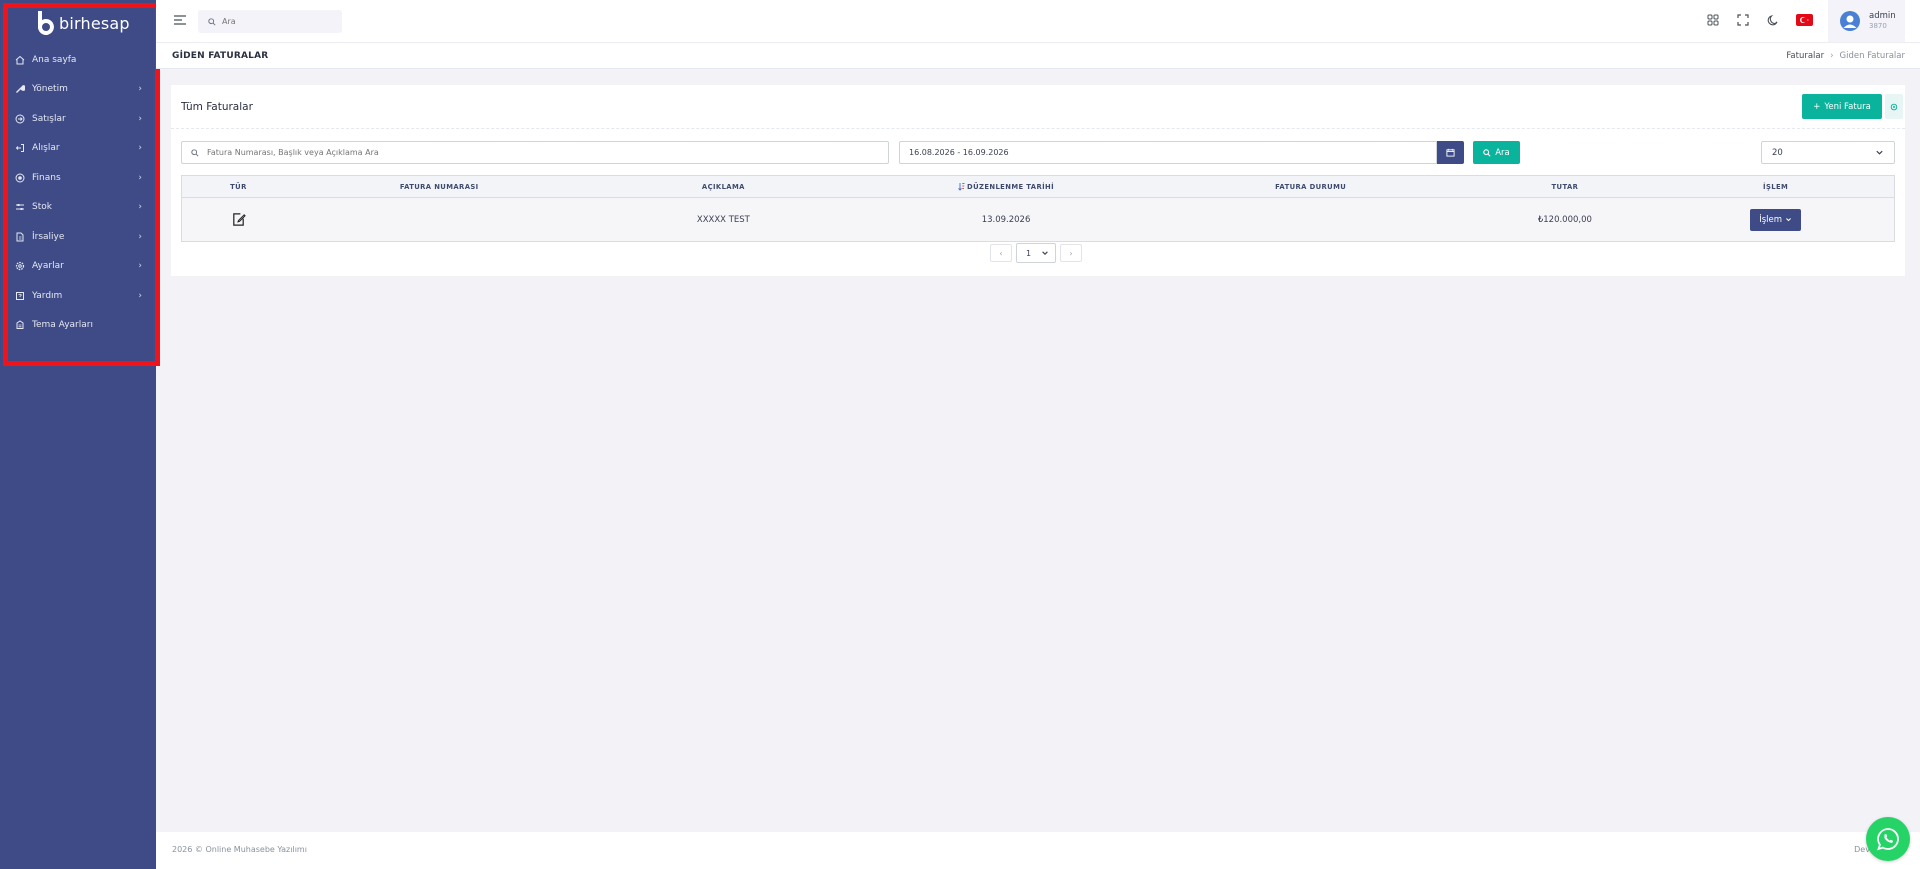 The width and height of the screenshot is (1920, 869). I want to click on new-invoice-button: + Yeni Fatura, so click(1842, 106).